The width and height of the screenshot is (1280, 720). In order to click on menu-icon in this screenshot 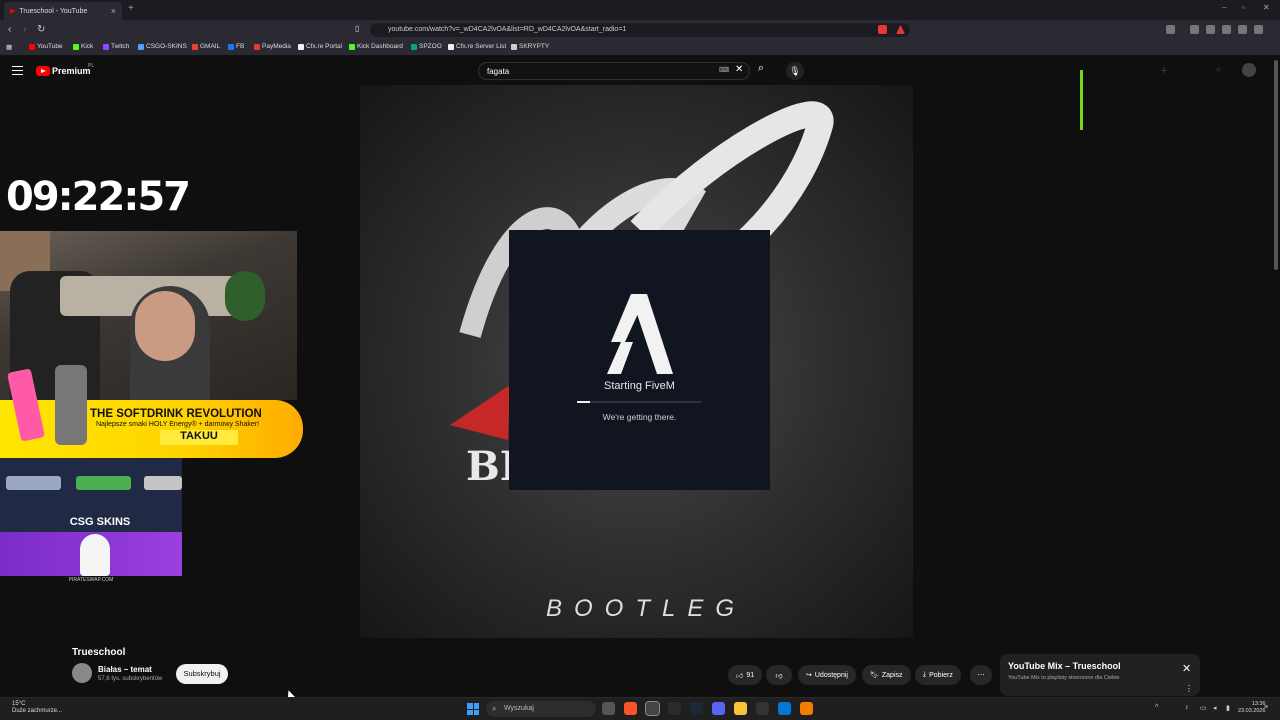, I will do `click(1258, 29)`.